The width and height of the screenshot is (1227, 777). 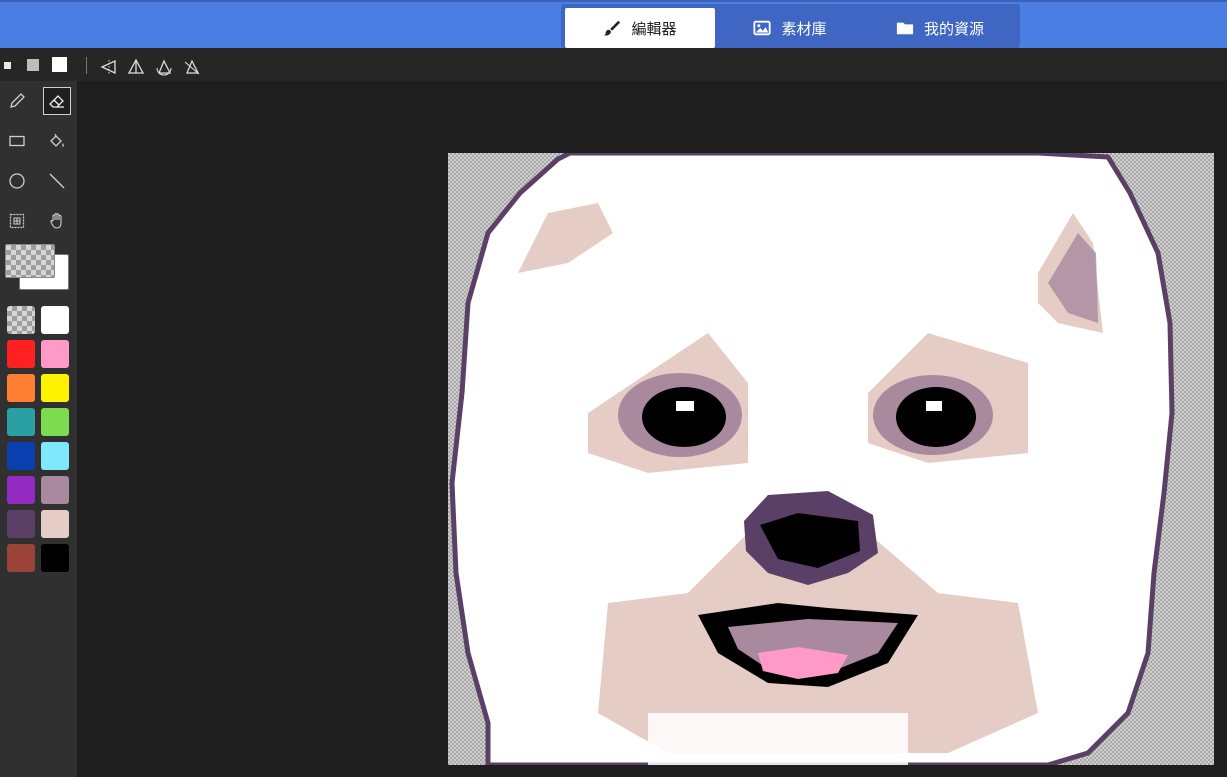 I want to click on tab-assets: 素材庫, so click(x=790, y=28).